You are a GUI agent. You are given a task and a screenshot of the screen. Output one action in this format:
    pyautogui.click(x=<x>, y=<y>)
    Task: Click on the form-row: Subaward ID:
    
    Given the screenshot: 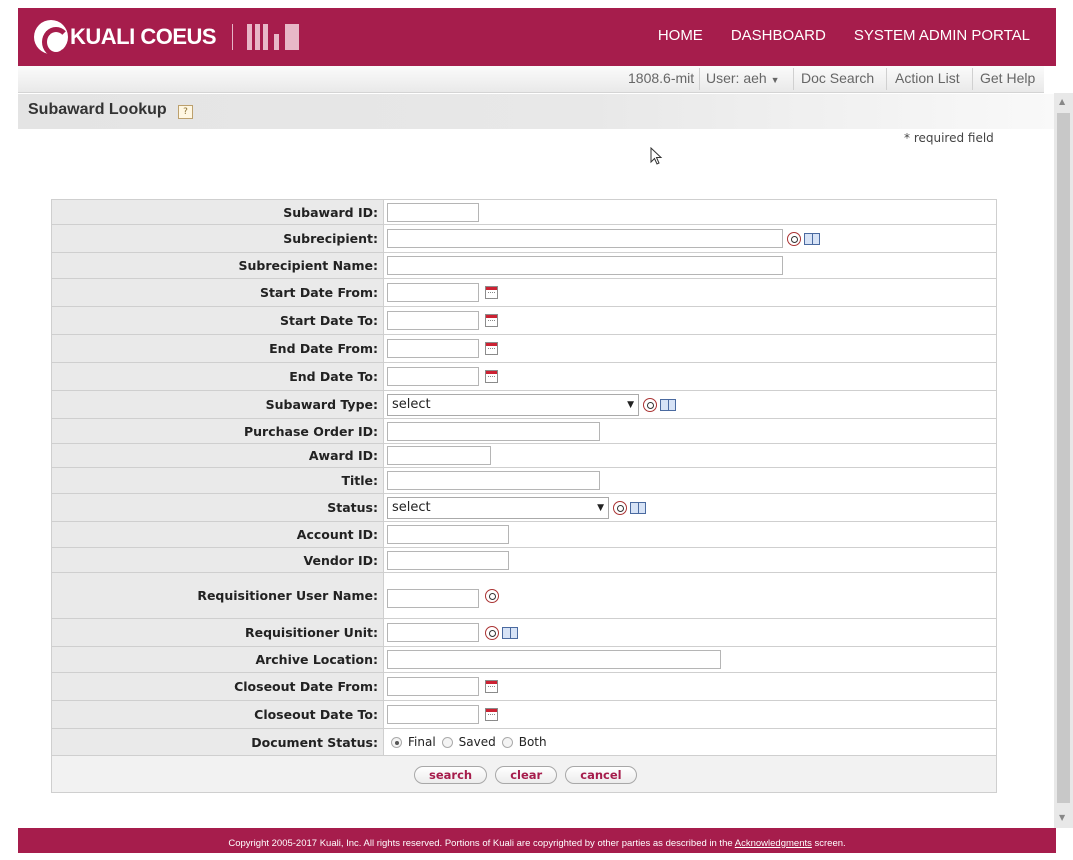 What is the action you would take?
    pyautogui.click(x=524, y=212)
    